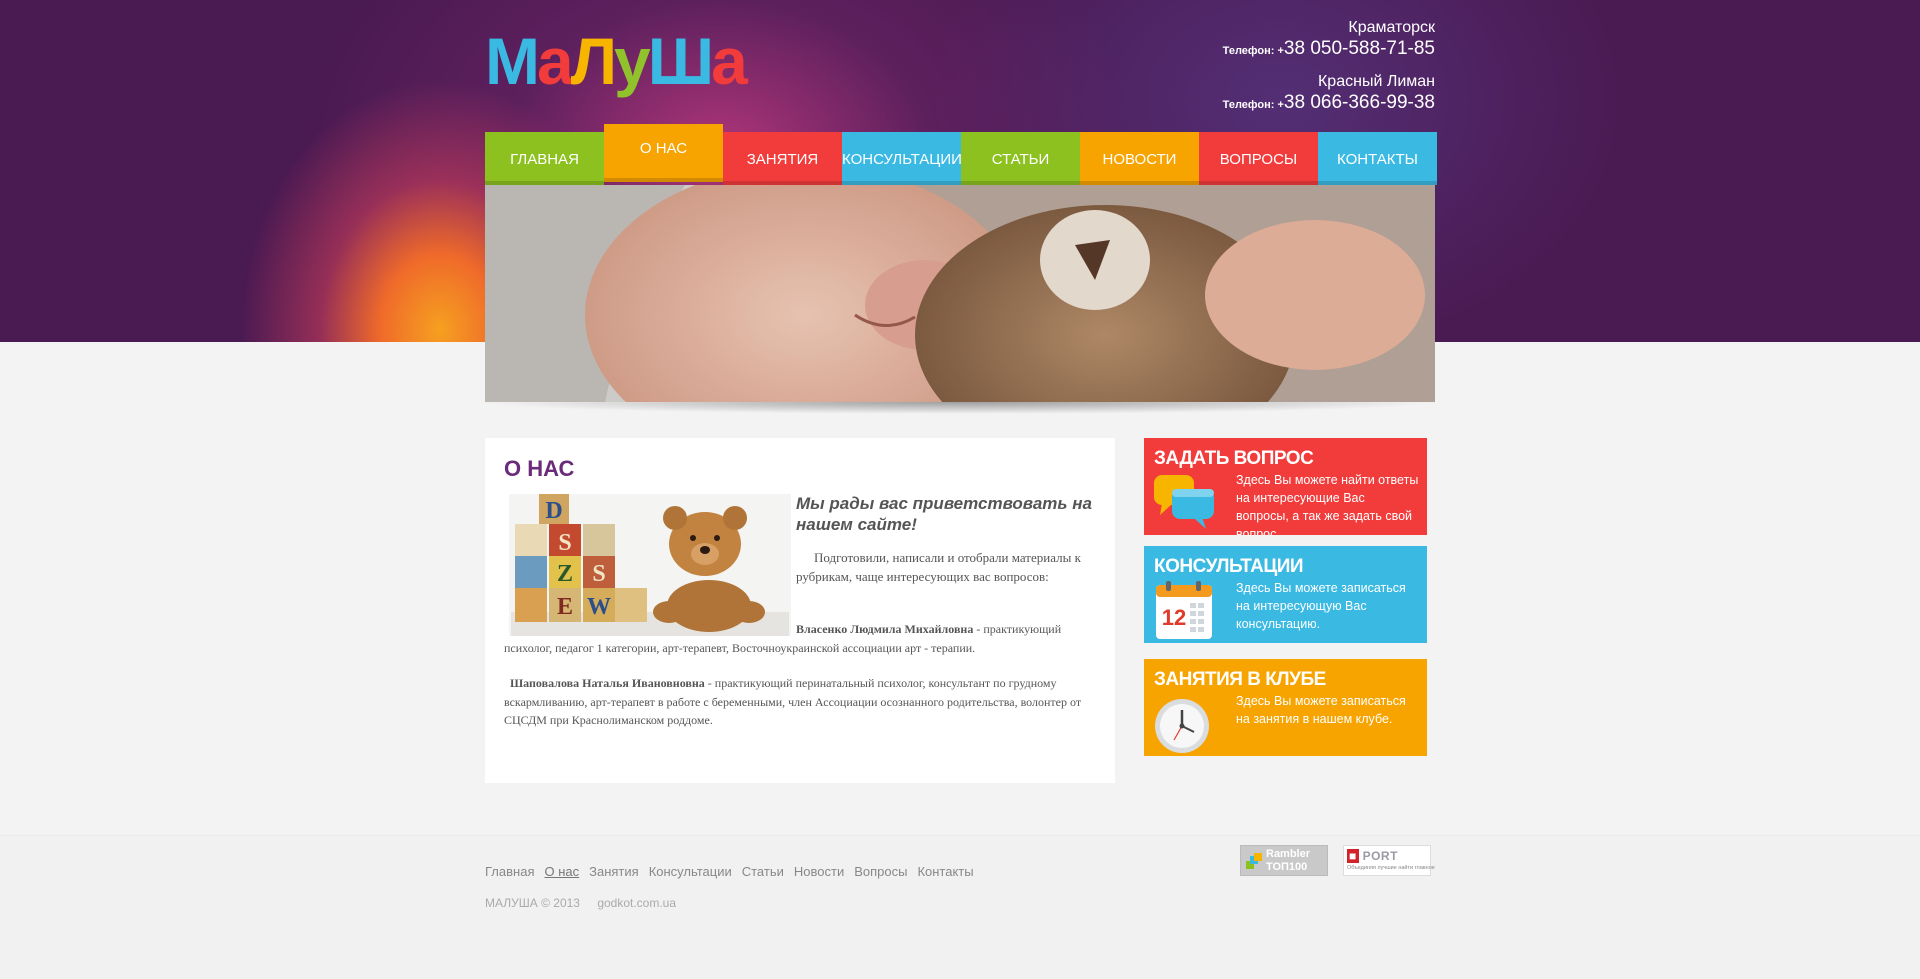 This screenshot has width=1920, height=979. I want to click on person1-name: Власенко Людмила Михайловна, so click(885, 629).